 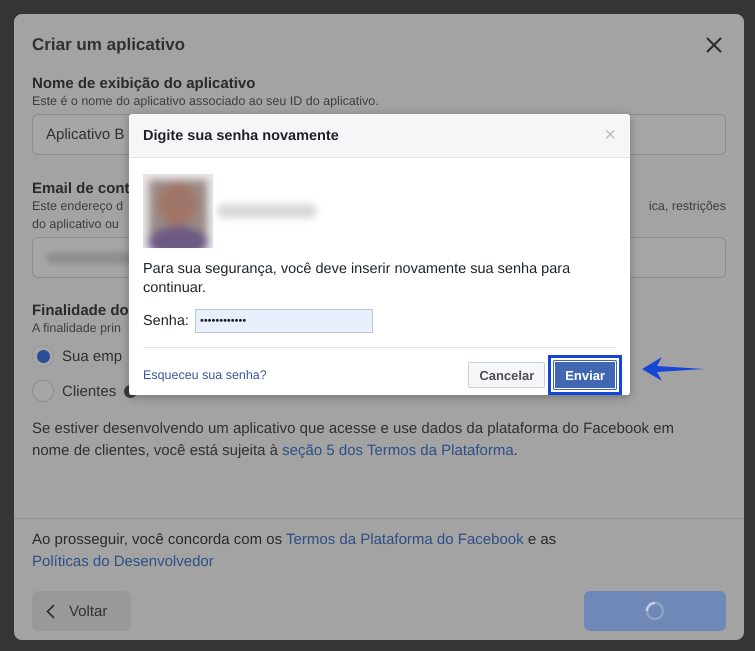 What do you see at coordinates (75, 224) in the screenshot?
I see `field-description: do aplicativo ou` at bounding box center [75, 224].